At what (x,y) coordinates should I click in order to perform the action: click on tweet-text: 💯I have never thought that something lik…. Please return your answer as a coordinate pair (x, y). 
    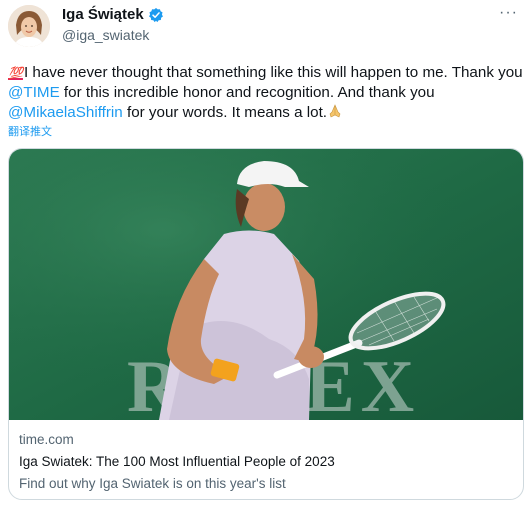
    Looking at the image, I should click on (265, 93).